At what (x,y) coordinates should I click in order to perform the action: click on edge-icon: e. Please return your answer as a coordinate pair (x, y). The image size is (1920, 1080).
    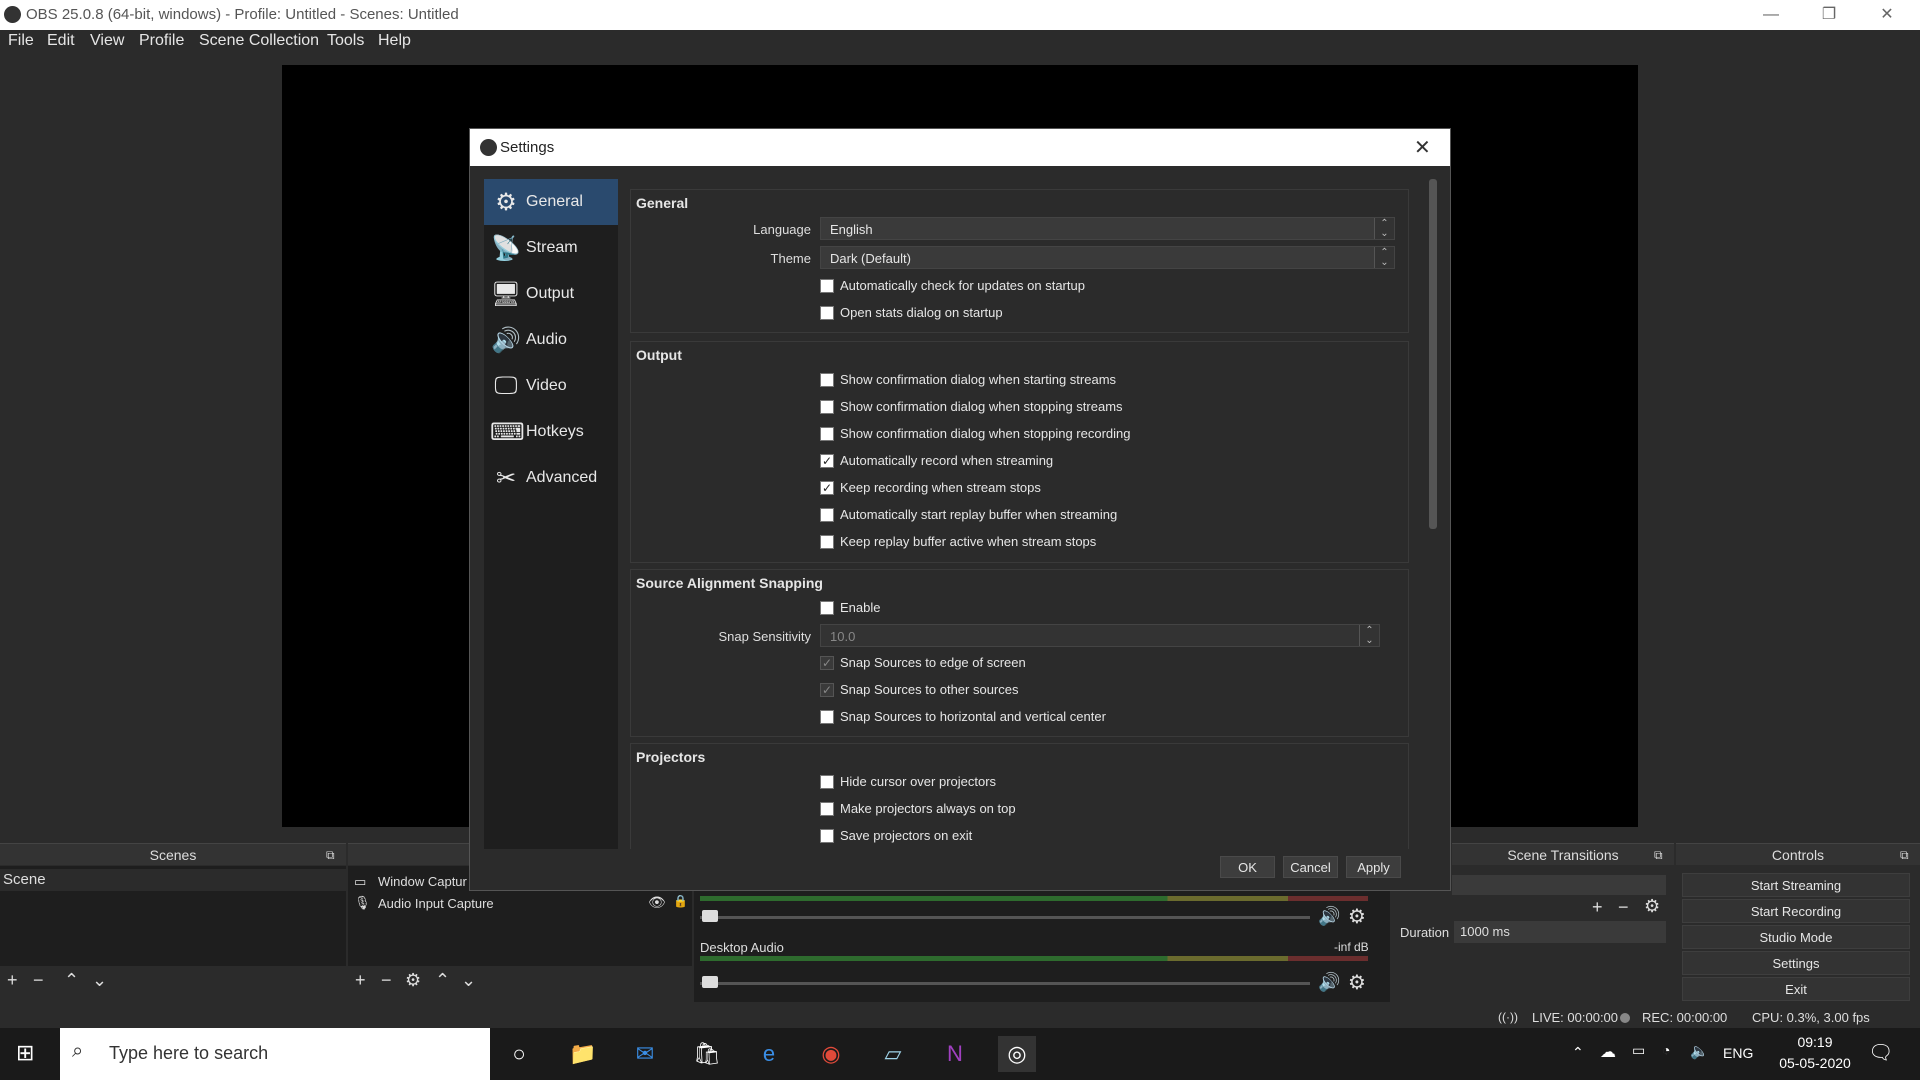
    Looking at the image, I should click on (769, 1054).